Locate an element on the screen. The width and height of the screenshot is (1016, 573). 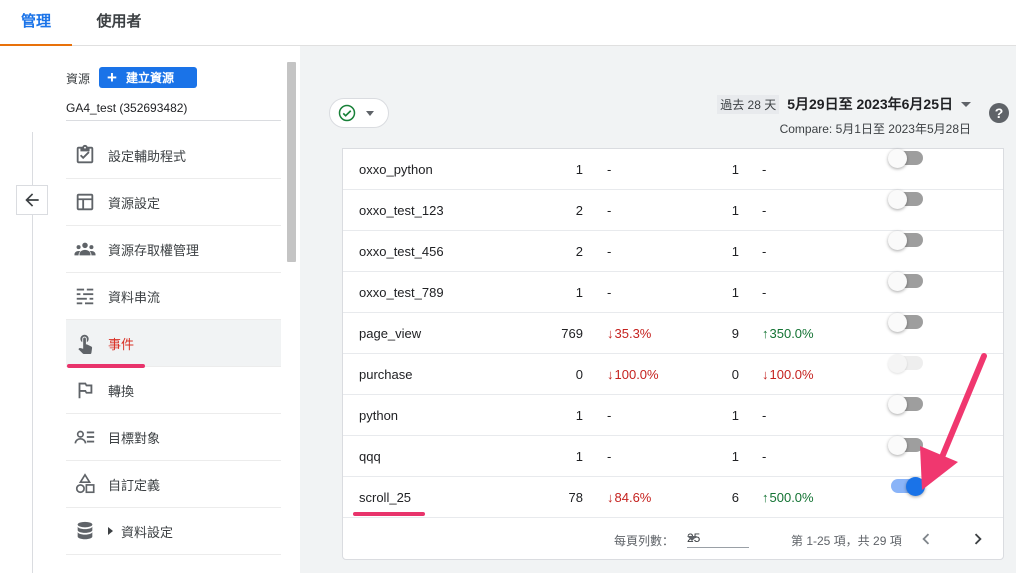
event-count: 769 is located at coordinates (572, 333).